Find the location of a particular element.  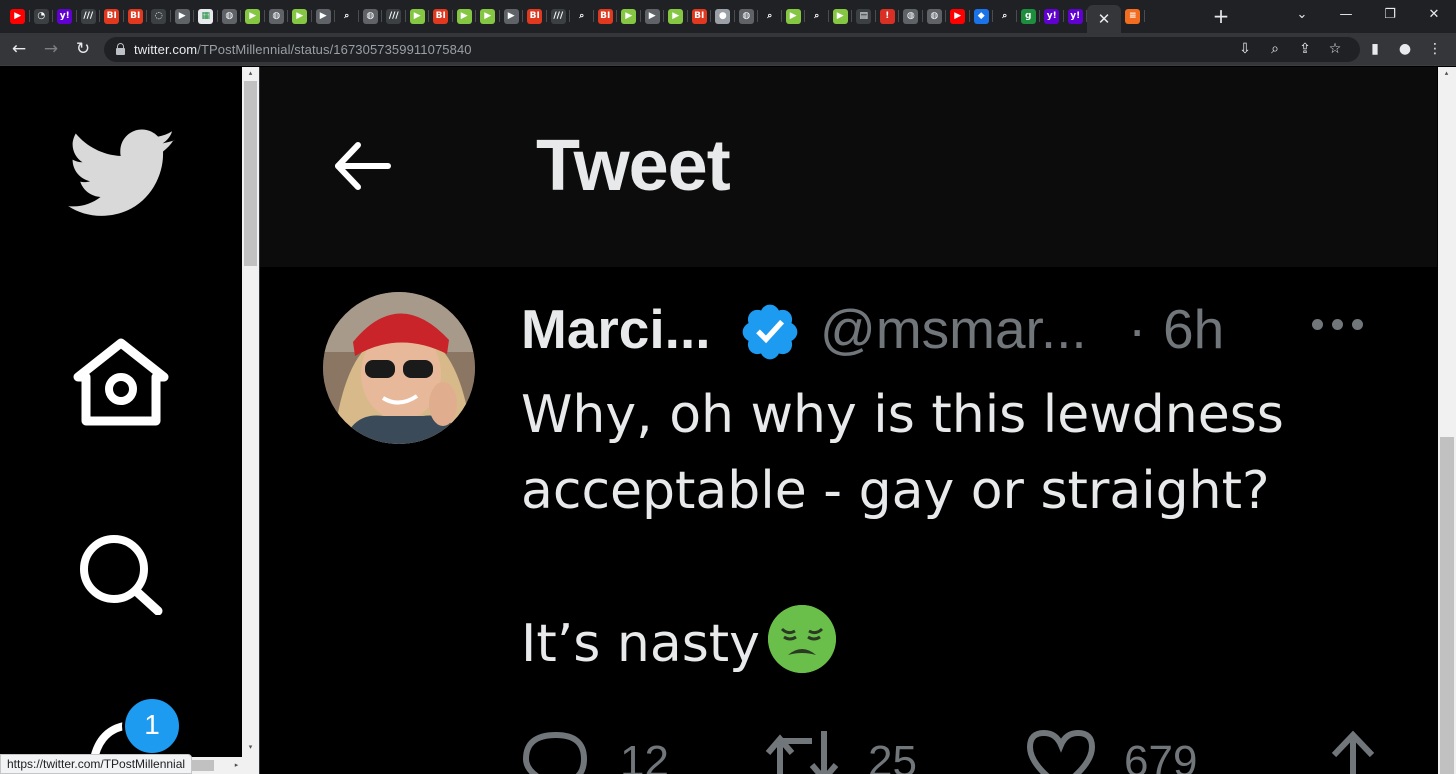

browser-tab: g is located at coordinates (1029, 16).